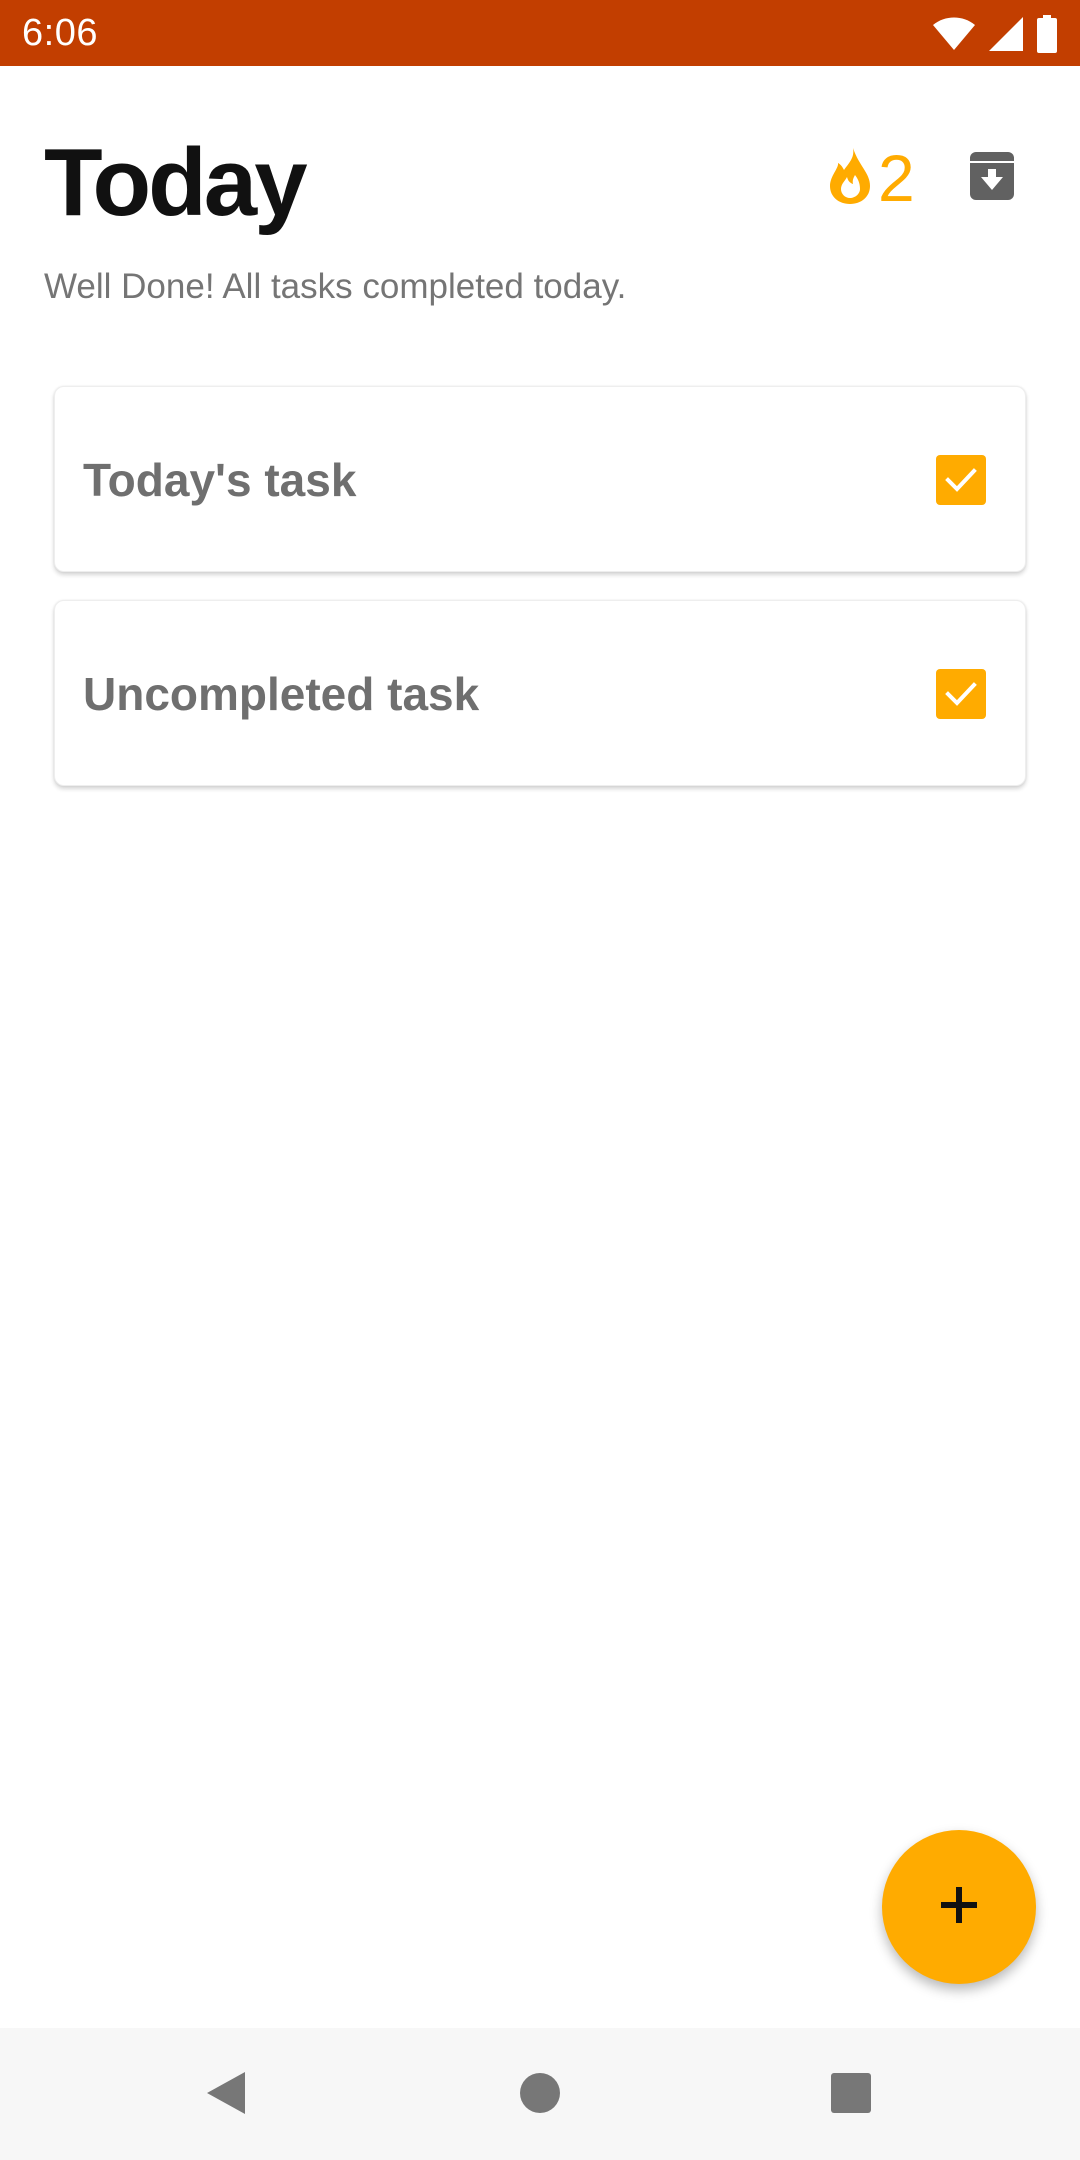 This screenshot has height=2160, width=1080. What do you see at coordinates (281, 694) in the screenshot?
I see `task-label: Uncompleted task` at bounding box center [281, 694].